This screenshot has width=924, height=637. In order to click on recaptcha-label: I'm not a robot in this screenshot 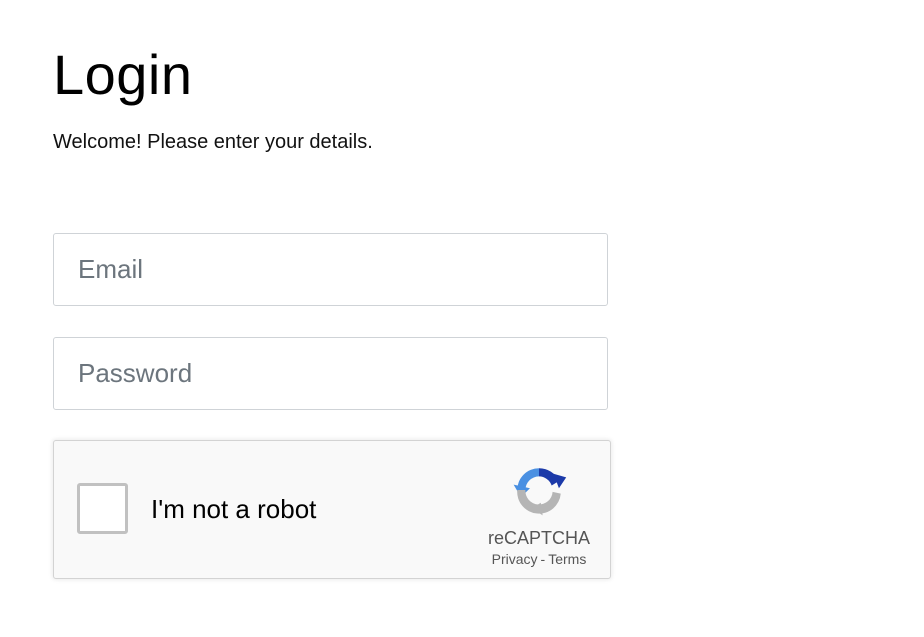, I will do `click(234, 509)`.